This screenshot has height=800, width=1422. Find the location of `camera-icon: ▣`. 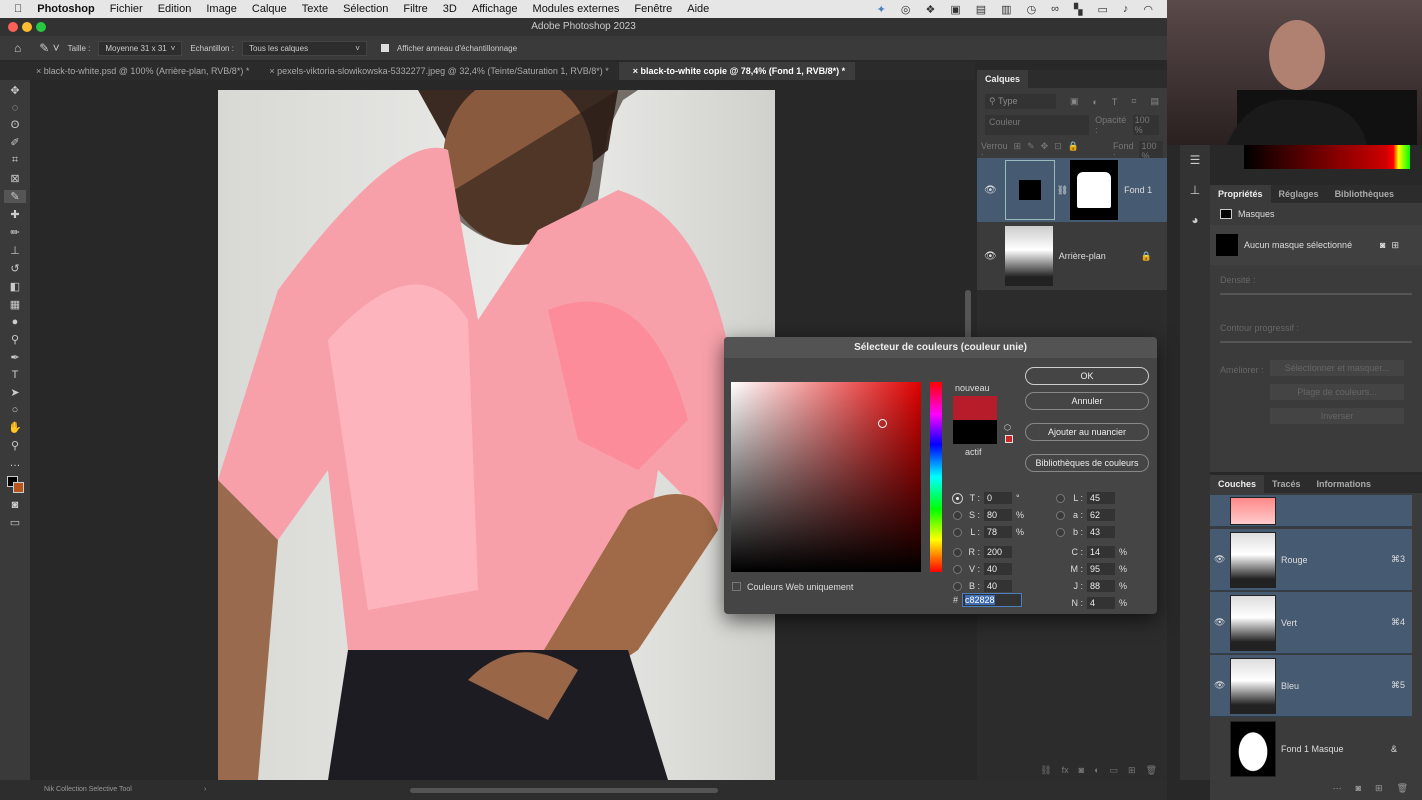

camera-icon: ▣ is located at coordinates (955, 9).